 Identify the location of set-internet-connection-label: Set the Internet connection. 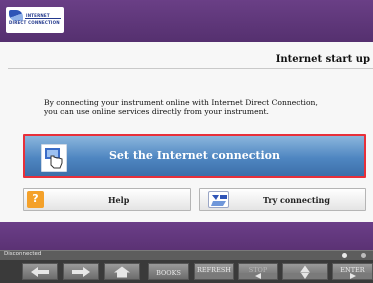
(194, 155).